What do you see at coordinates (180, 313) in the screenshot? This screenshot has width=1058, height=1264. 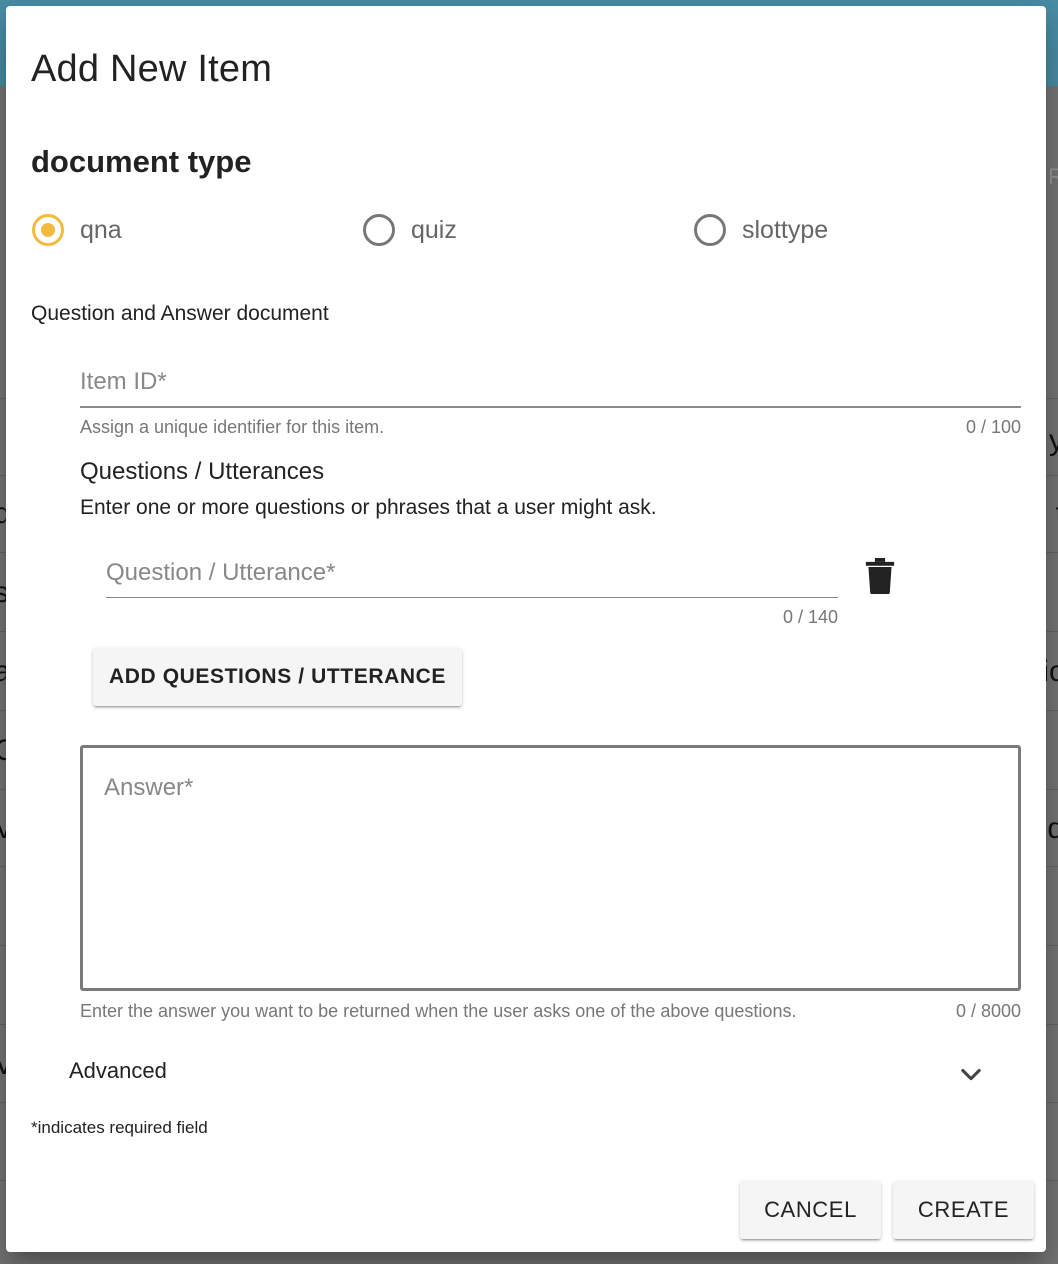 I see `document-type-description: Question and Answer document` at bounding box center [180, 313].